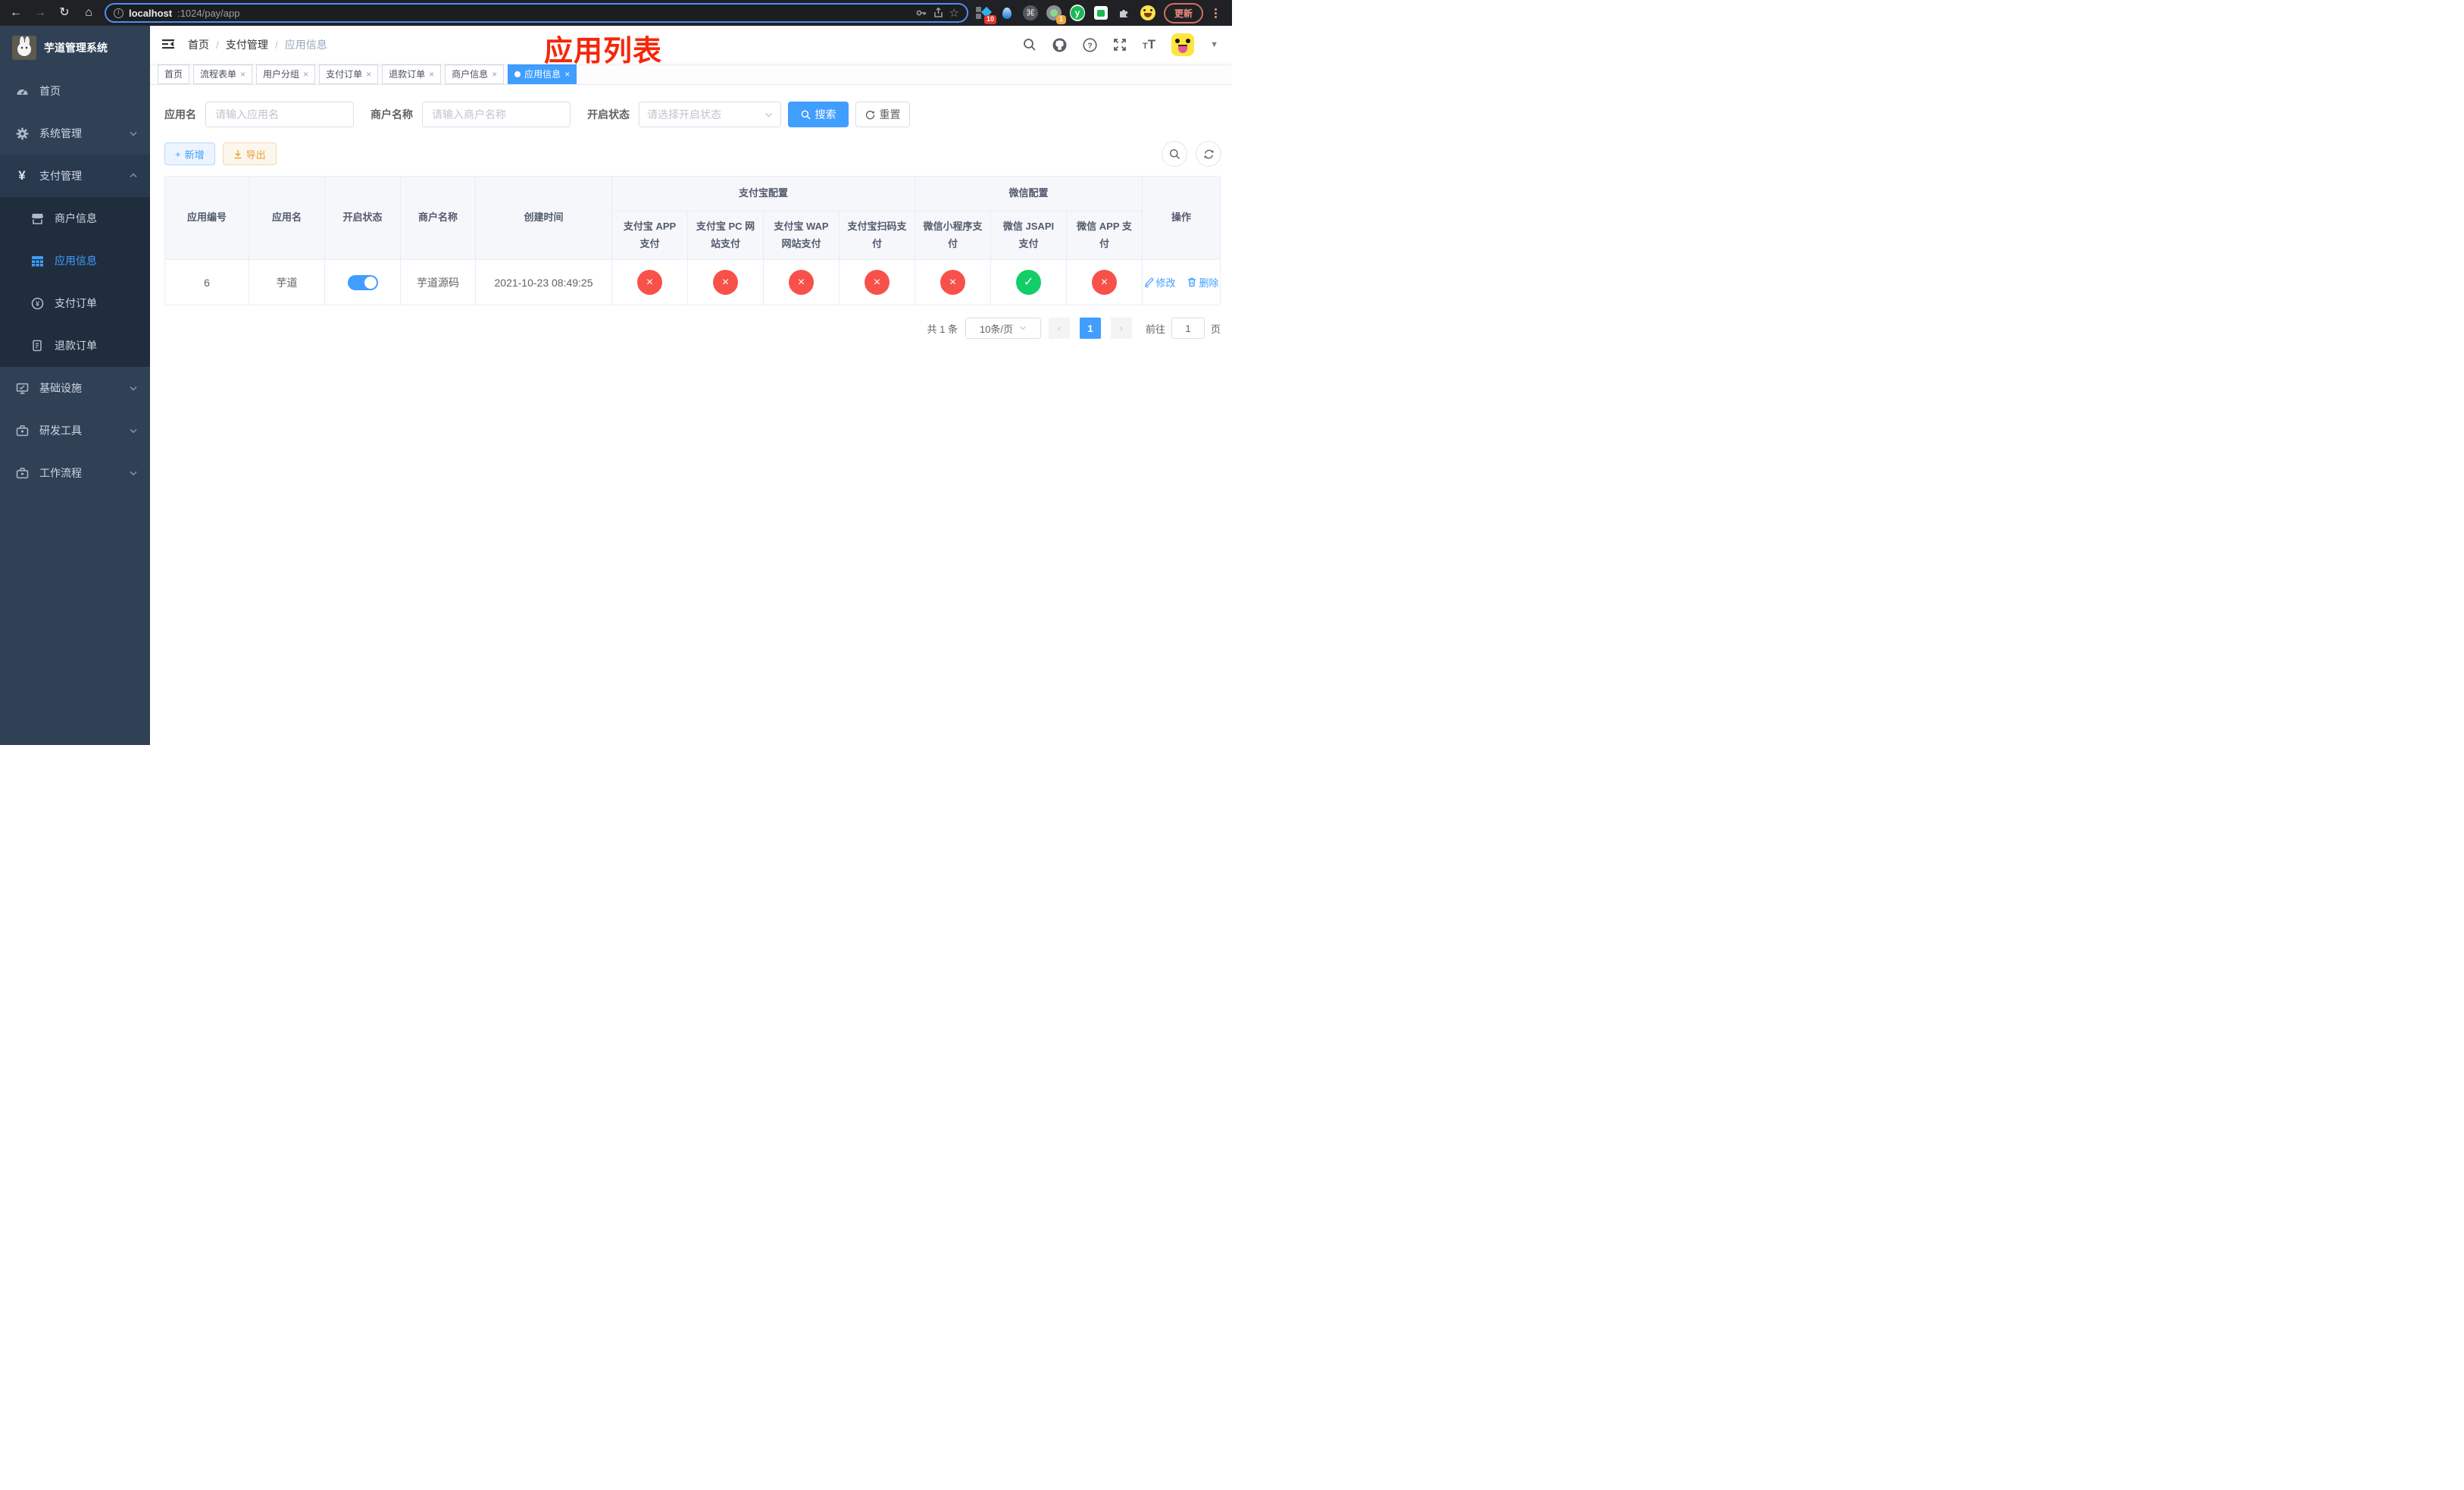 Image resolution: width=2464 pixels, height=1490 pixels. What do you see at coordinates (64, 13) in the screenshot?
I see `reload-icon: ↻` at bounding box center [64, 13].